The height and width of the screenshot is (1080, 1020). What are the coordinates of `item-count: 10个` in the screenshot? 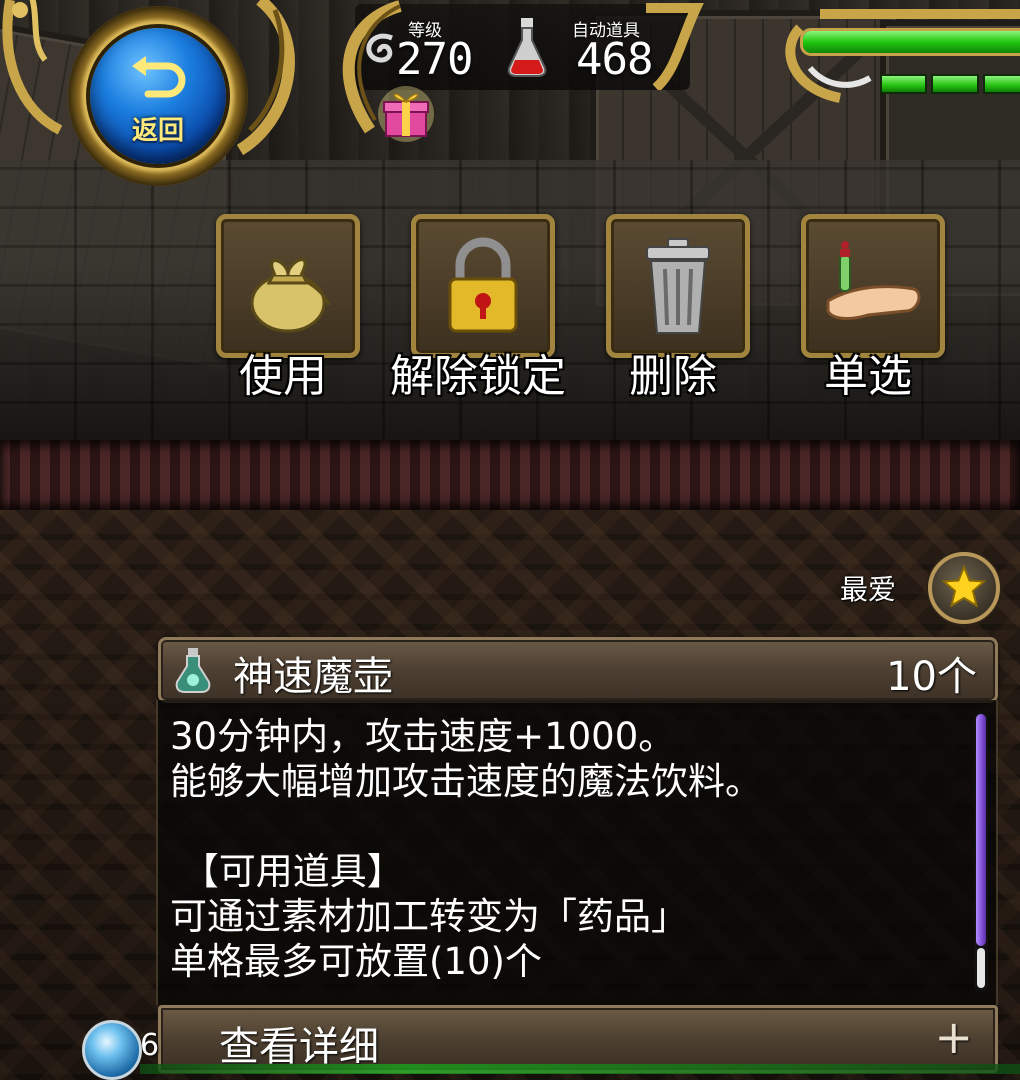 It's located at (931, 677).